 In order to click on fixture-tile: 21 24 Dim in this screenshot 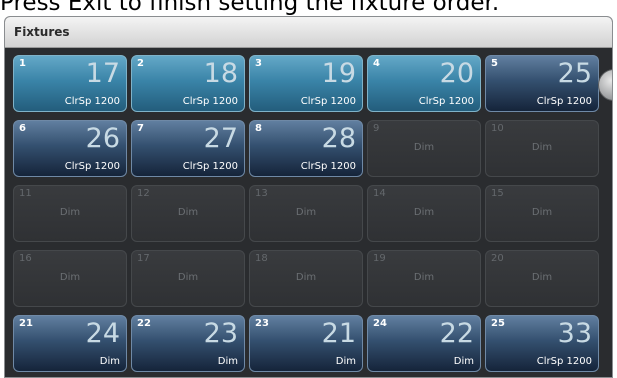, I will do `click(70, 343)`.